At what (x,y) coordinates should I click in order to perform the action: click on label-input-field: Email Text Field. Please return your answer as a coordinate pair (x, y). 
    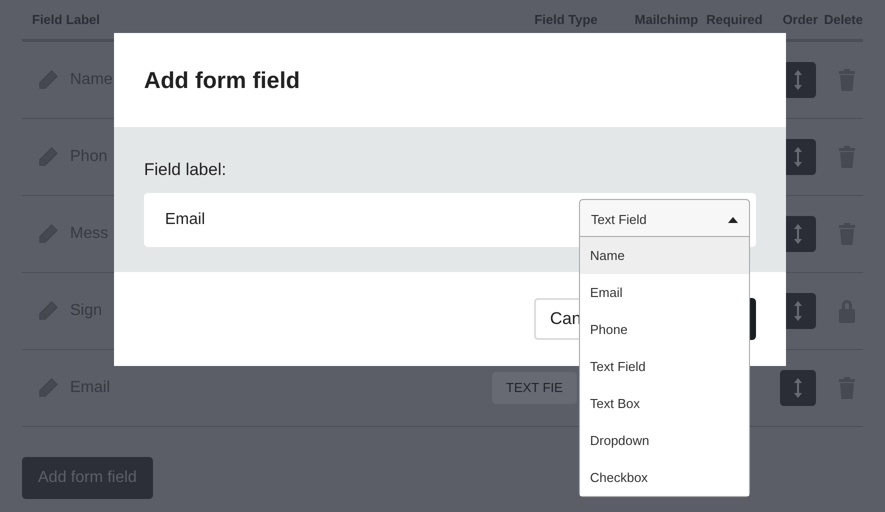
    Looking at the image, I should click on (450, 219).